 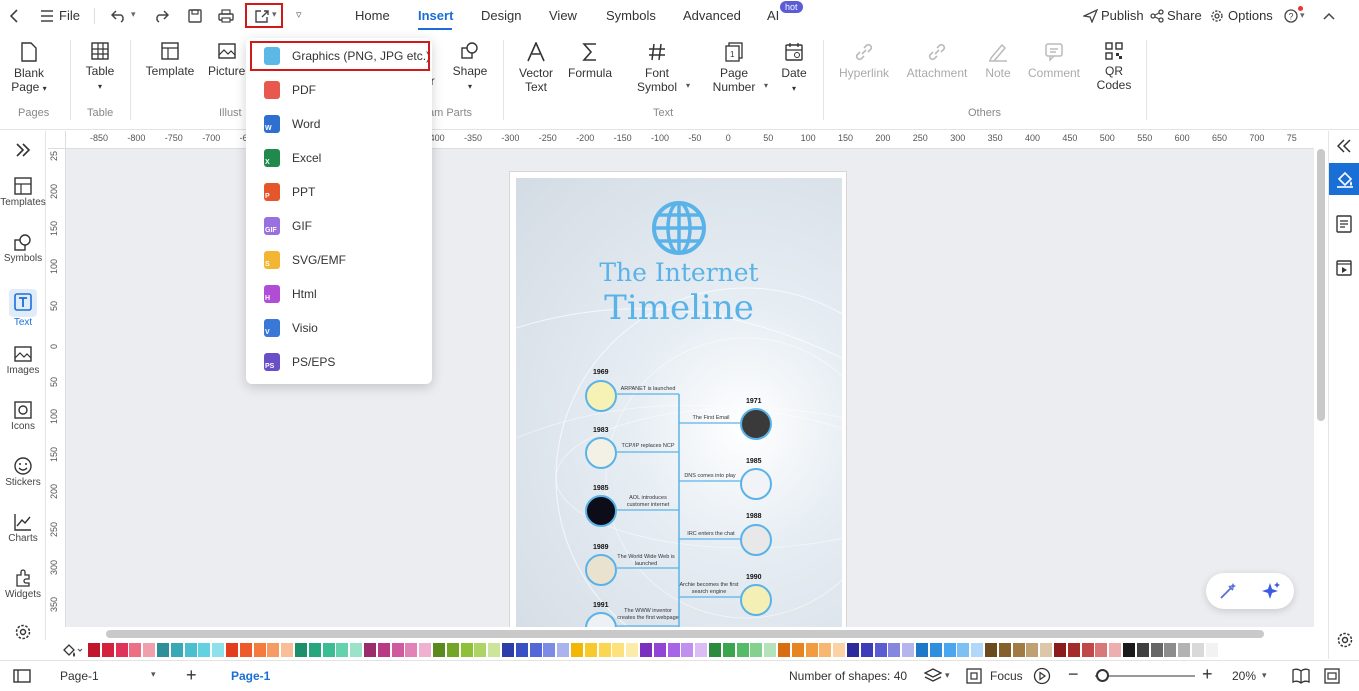 I want to click on export-menu-item: H Html, so click(x=339, y=294).